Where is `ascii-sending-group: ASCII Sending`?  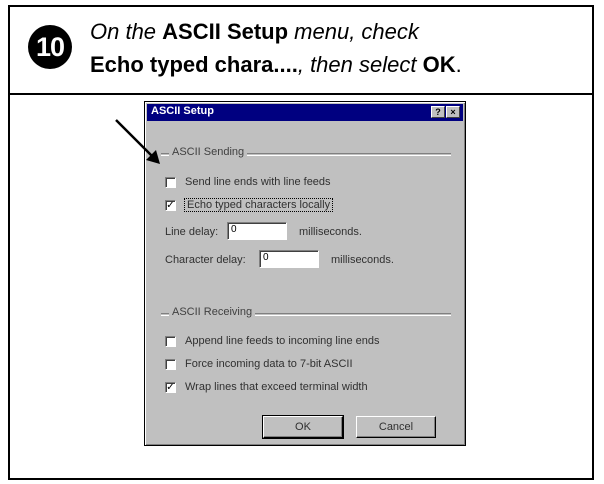
ascii-sending-group: ASCII Sending is located at coordinates (306, 152).